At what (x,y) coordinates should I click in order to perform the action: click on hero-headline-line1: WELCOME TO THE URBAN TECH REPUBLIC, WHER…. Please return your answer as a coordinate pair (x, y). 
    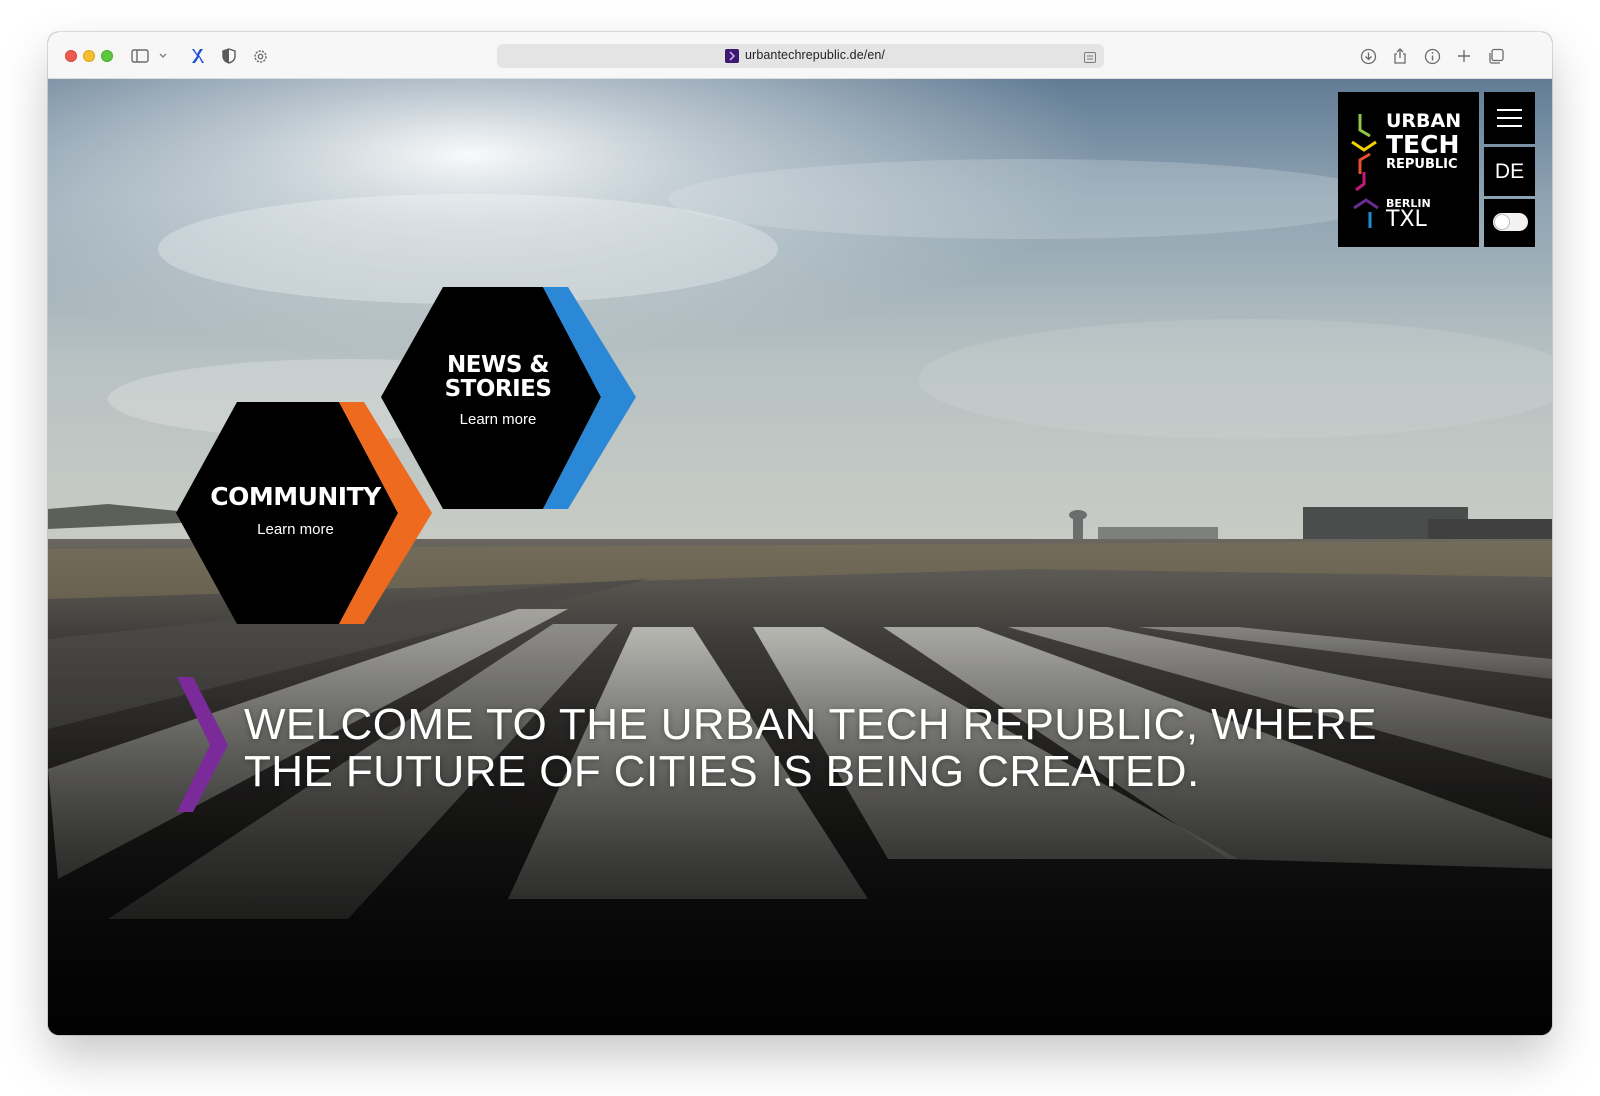
    Looking at the image, I should click on (810, 724).